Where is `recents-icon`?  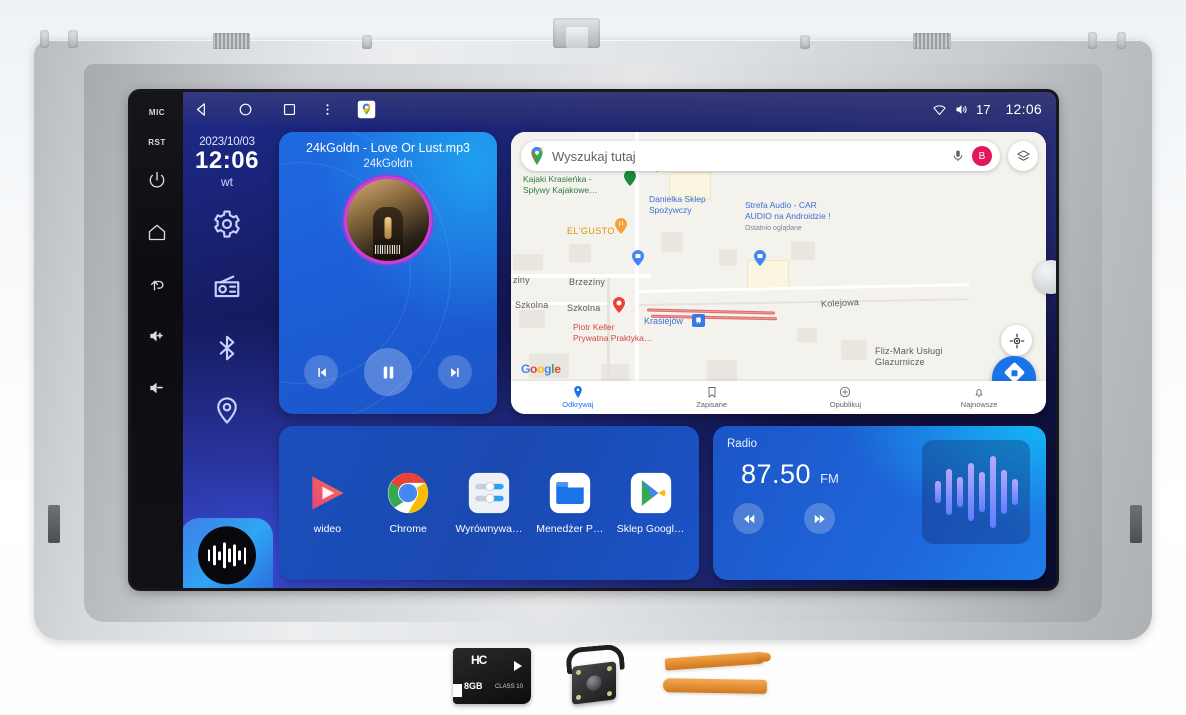 recents-icon is located at coordinates (289, 109).